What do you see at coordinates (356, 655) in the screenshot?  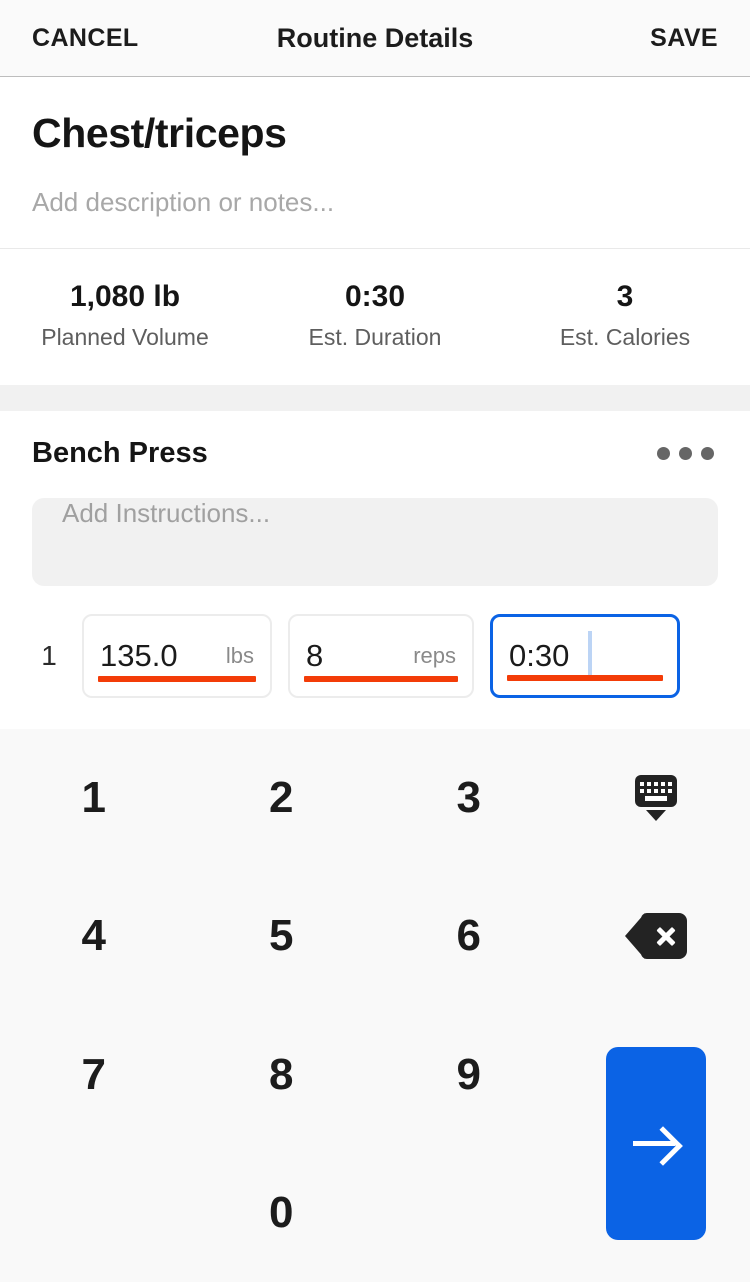 I see `reps-input` at bounding box center [356, 655].